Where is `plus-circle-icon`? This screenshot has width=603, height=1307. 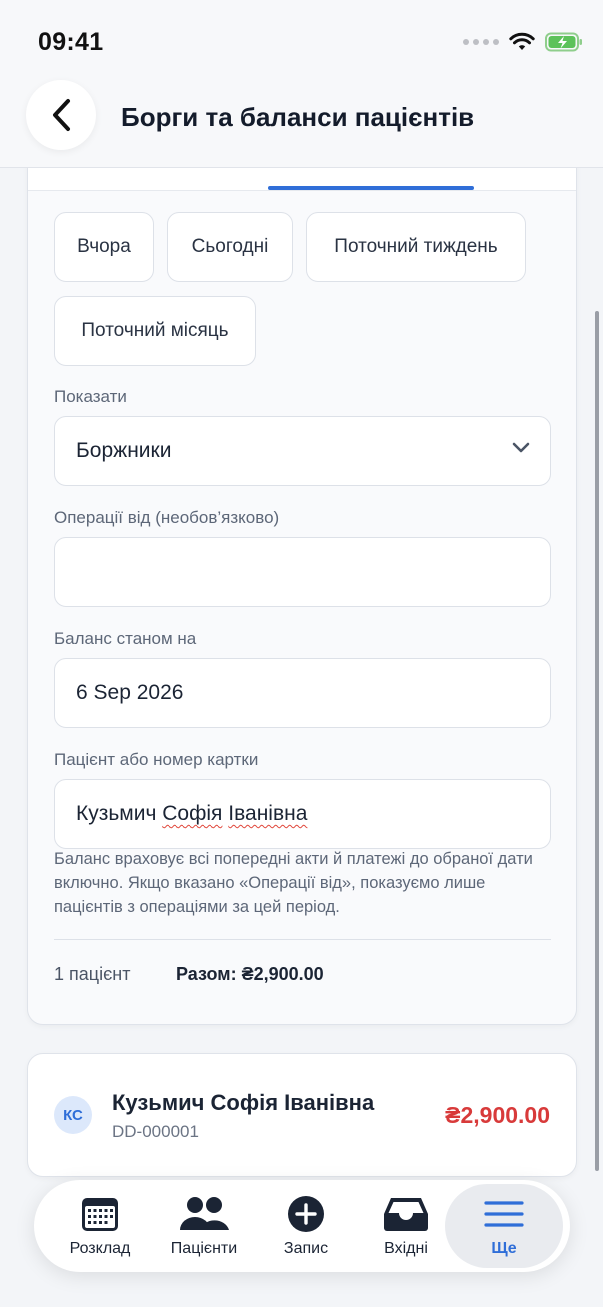
plus-circle-icon is located at coordinates (306, 1214).